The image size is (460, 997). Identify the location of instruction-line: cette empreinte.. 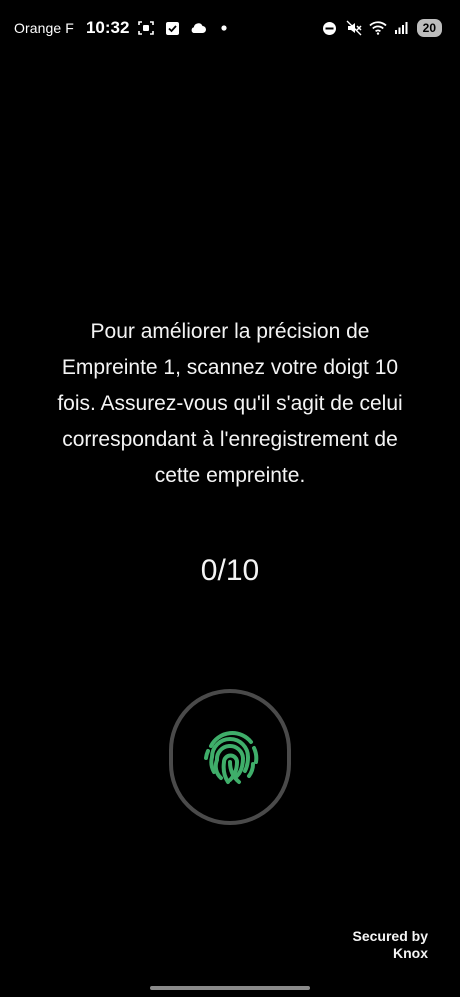
(230, 475).